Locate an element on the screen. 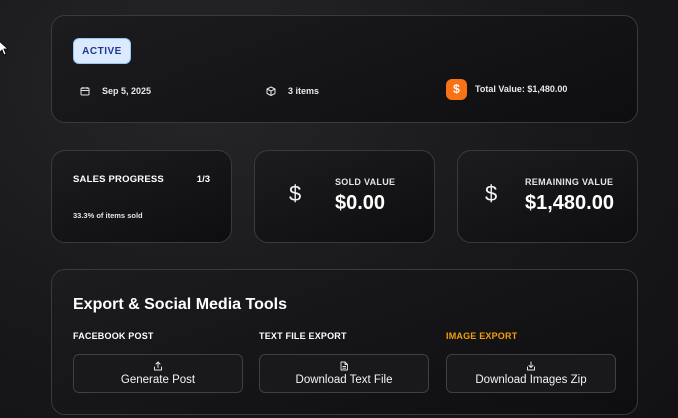 This screenshot has width=678, height=418. facebook-post-label: FACEBOOK POST is located at coordinates (113, 336).